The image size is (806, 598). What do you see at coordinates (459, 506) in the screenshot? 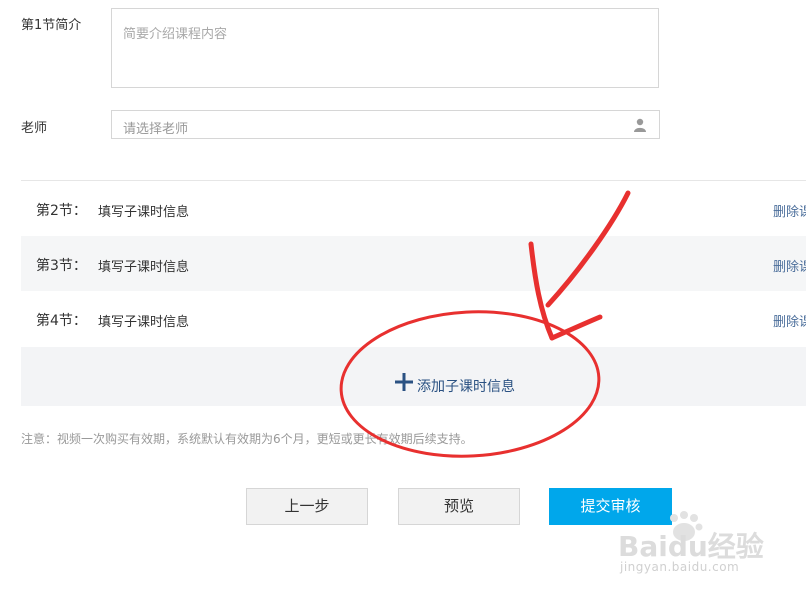
I see `preview-button: 预览` at bounding box center [459, 506].